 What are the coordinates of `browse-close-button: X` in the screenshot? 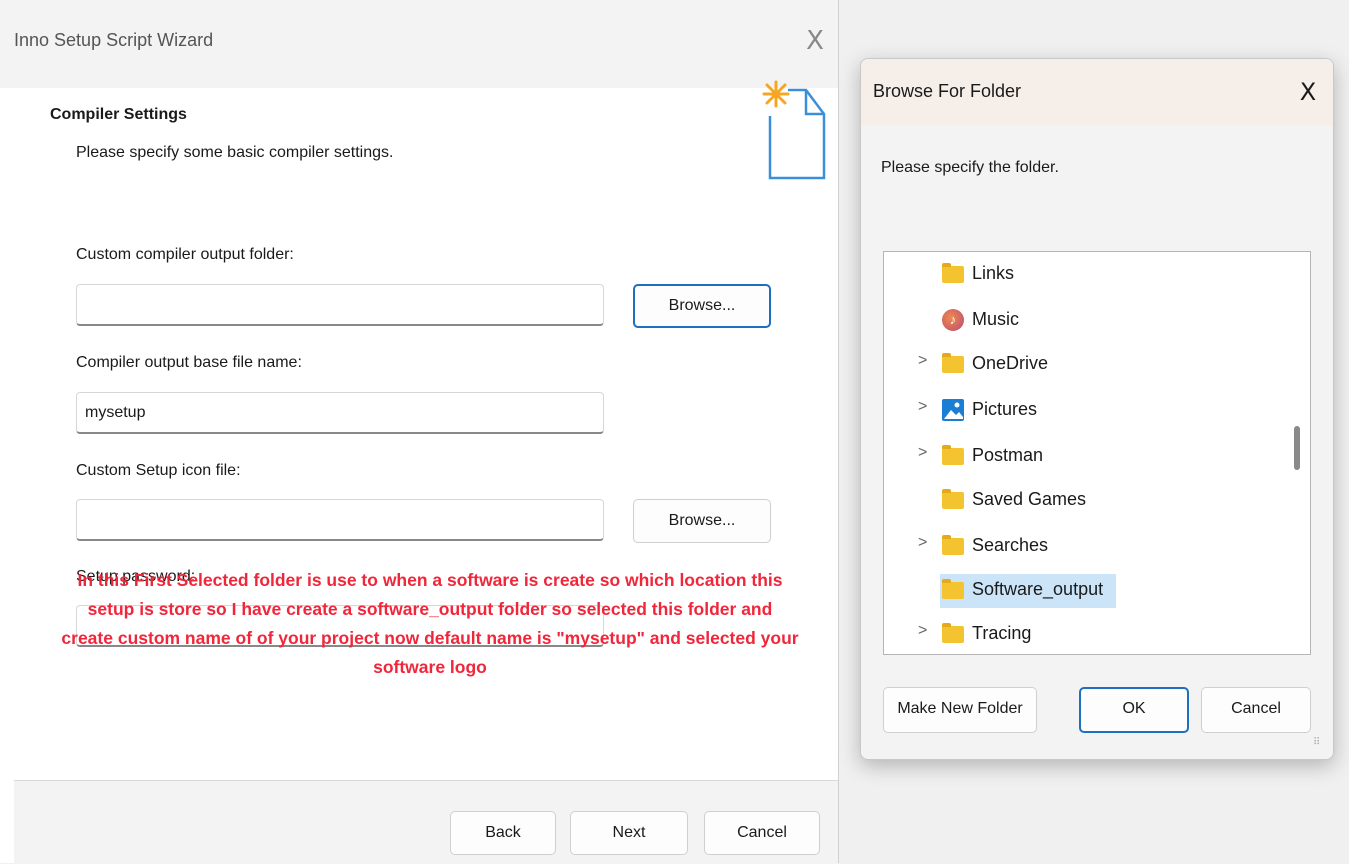 It's located at (1308, 92).